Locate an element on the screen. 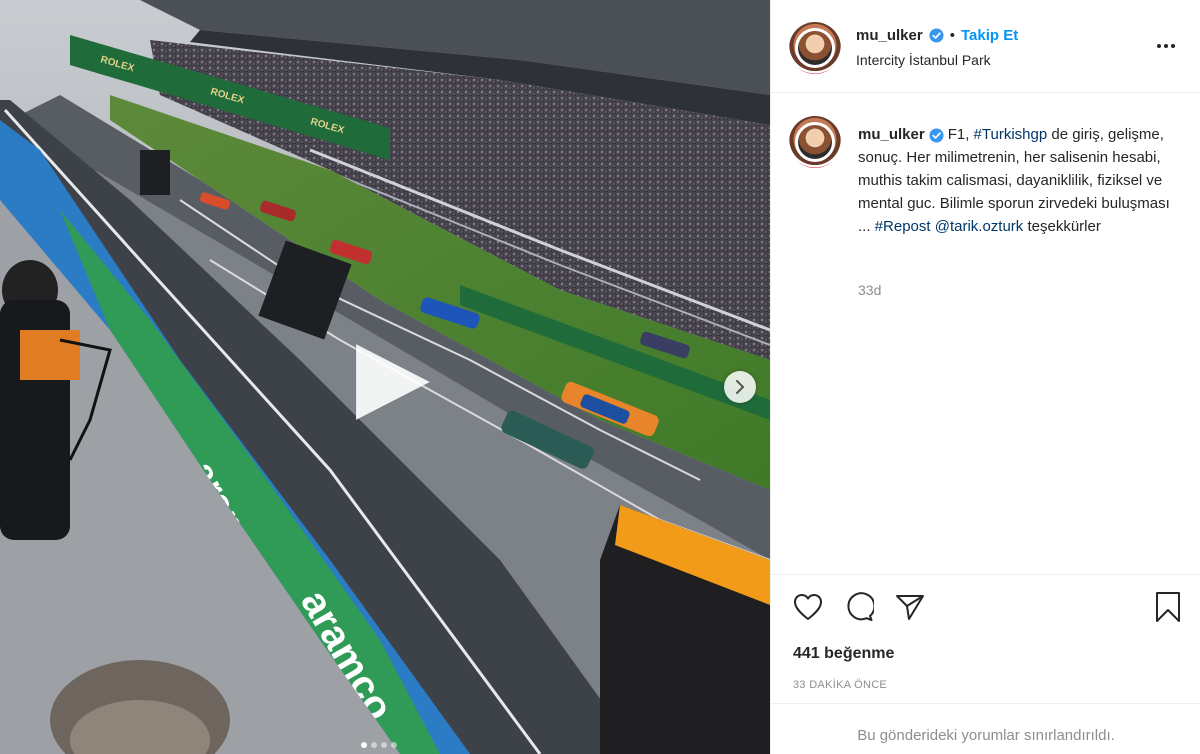 This screenshot has width=1200, height=754. comment-bubble-icon is located at coordinates (860, 606).